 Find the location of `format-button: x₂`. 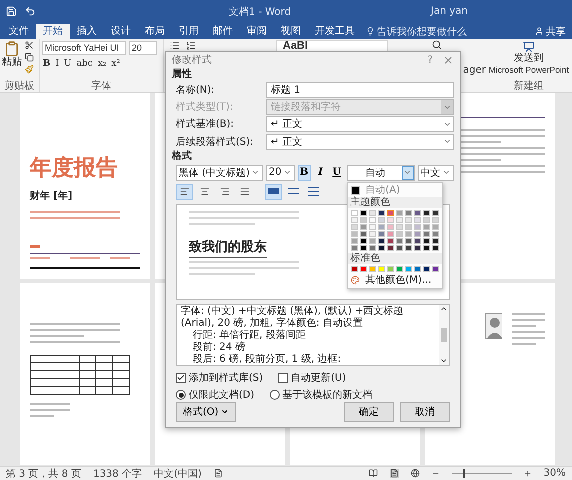

format-button: x₂ is located at coordinates (102, 64).